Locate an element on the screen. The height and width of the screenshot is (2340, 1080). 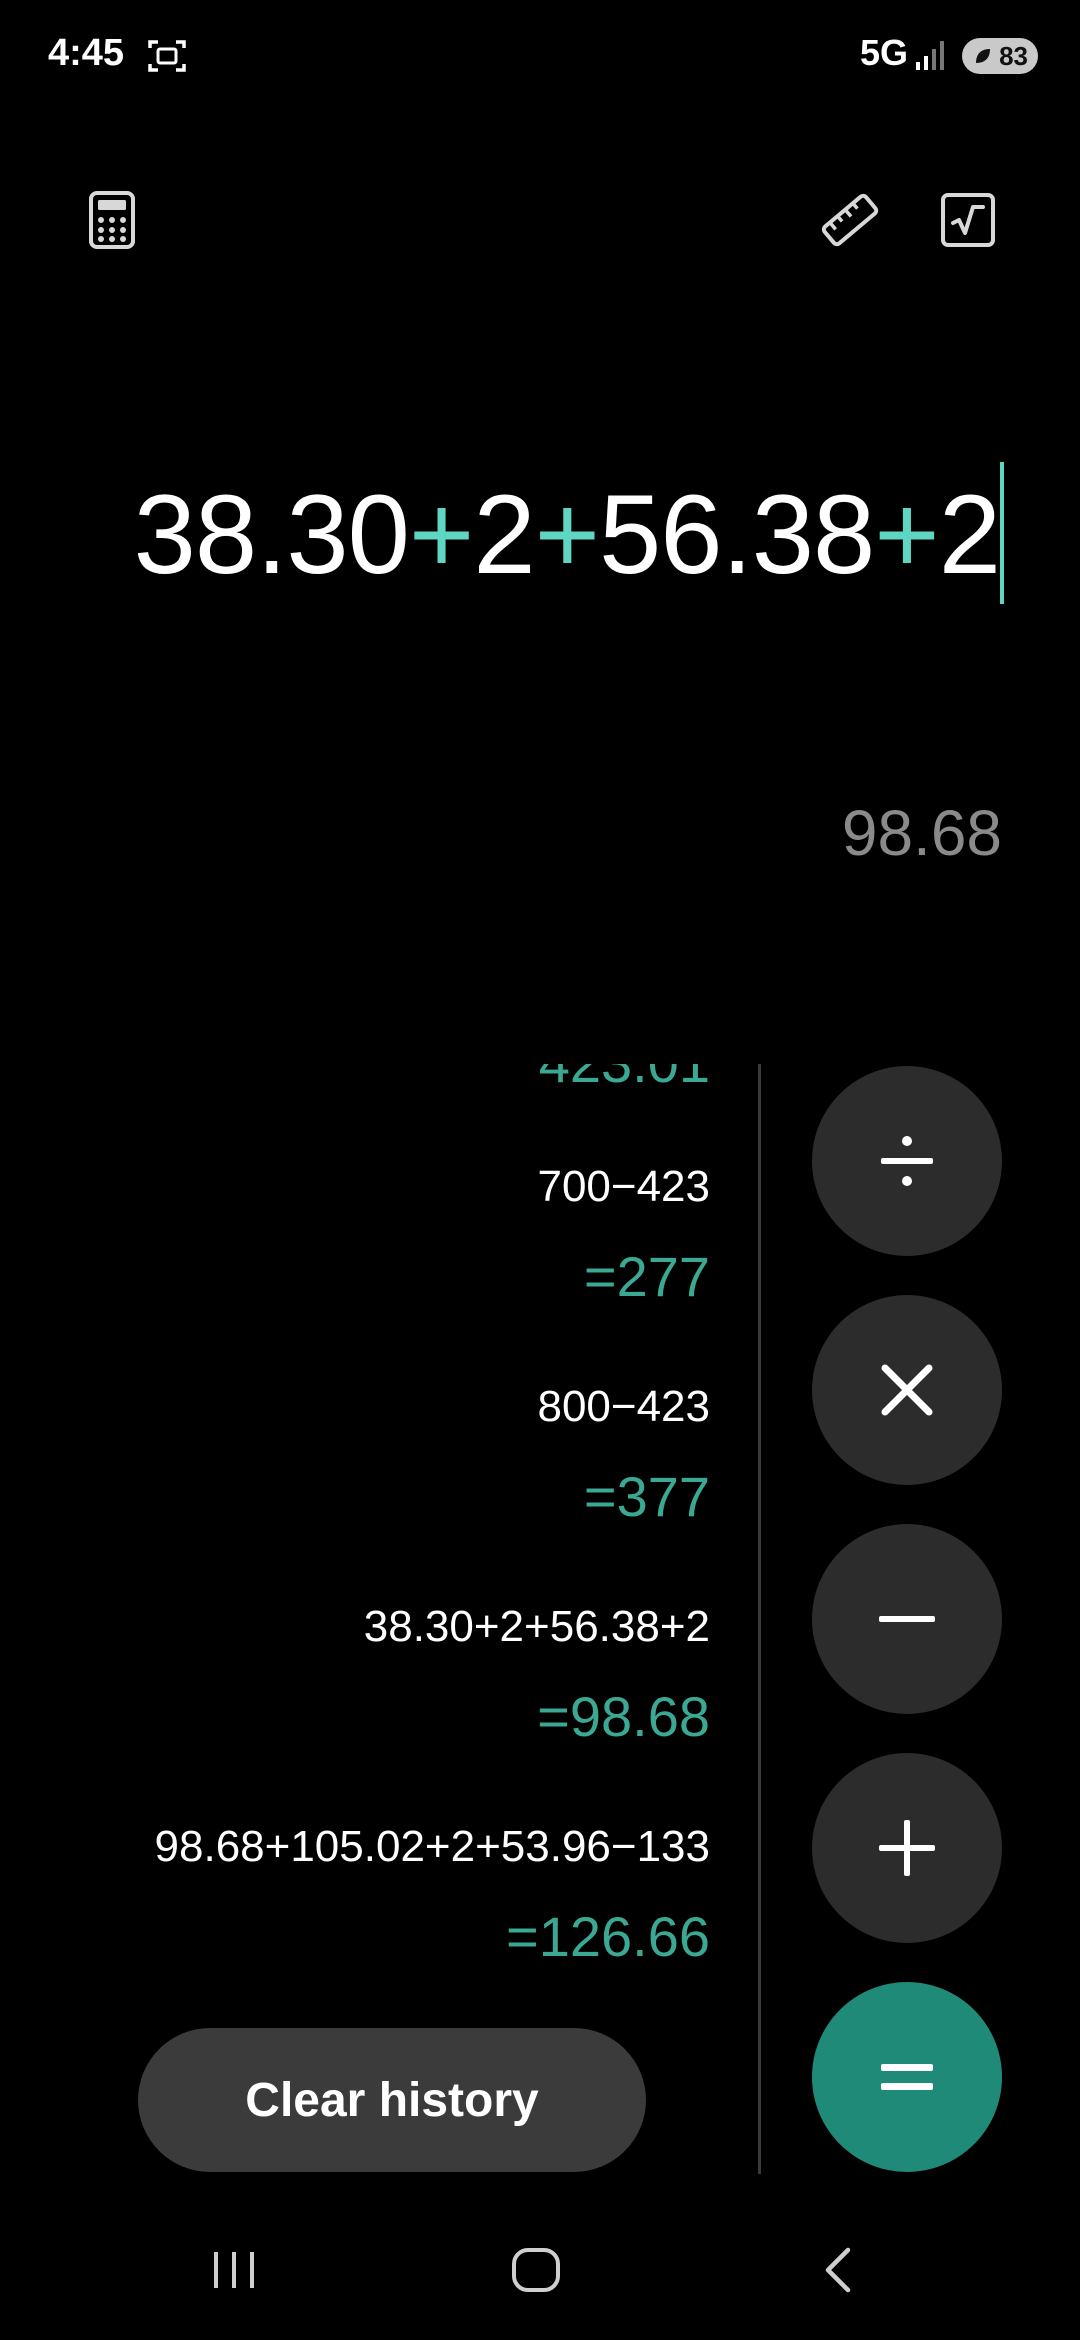
history-result: =277 is located at coordinates (647, 1276).